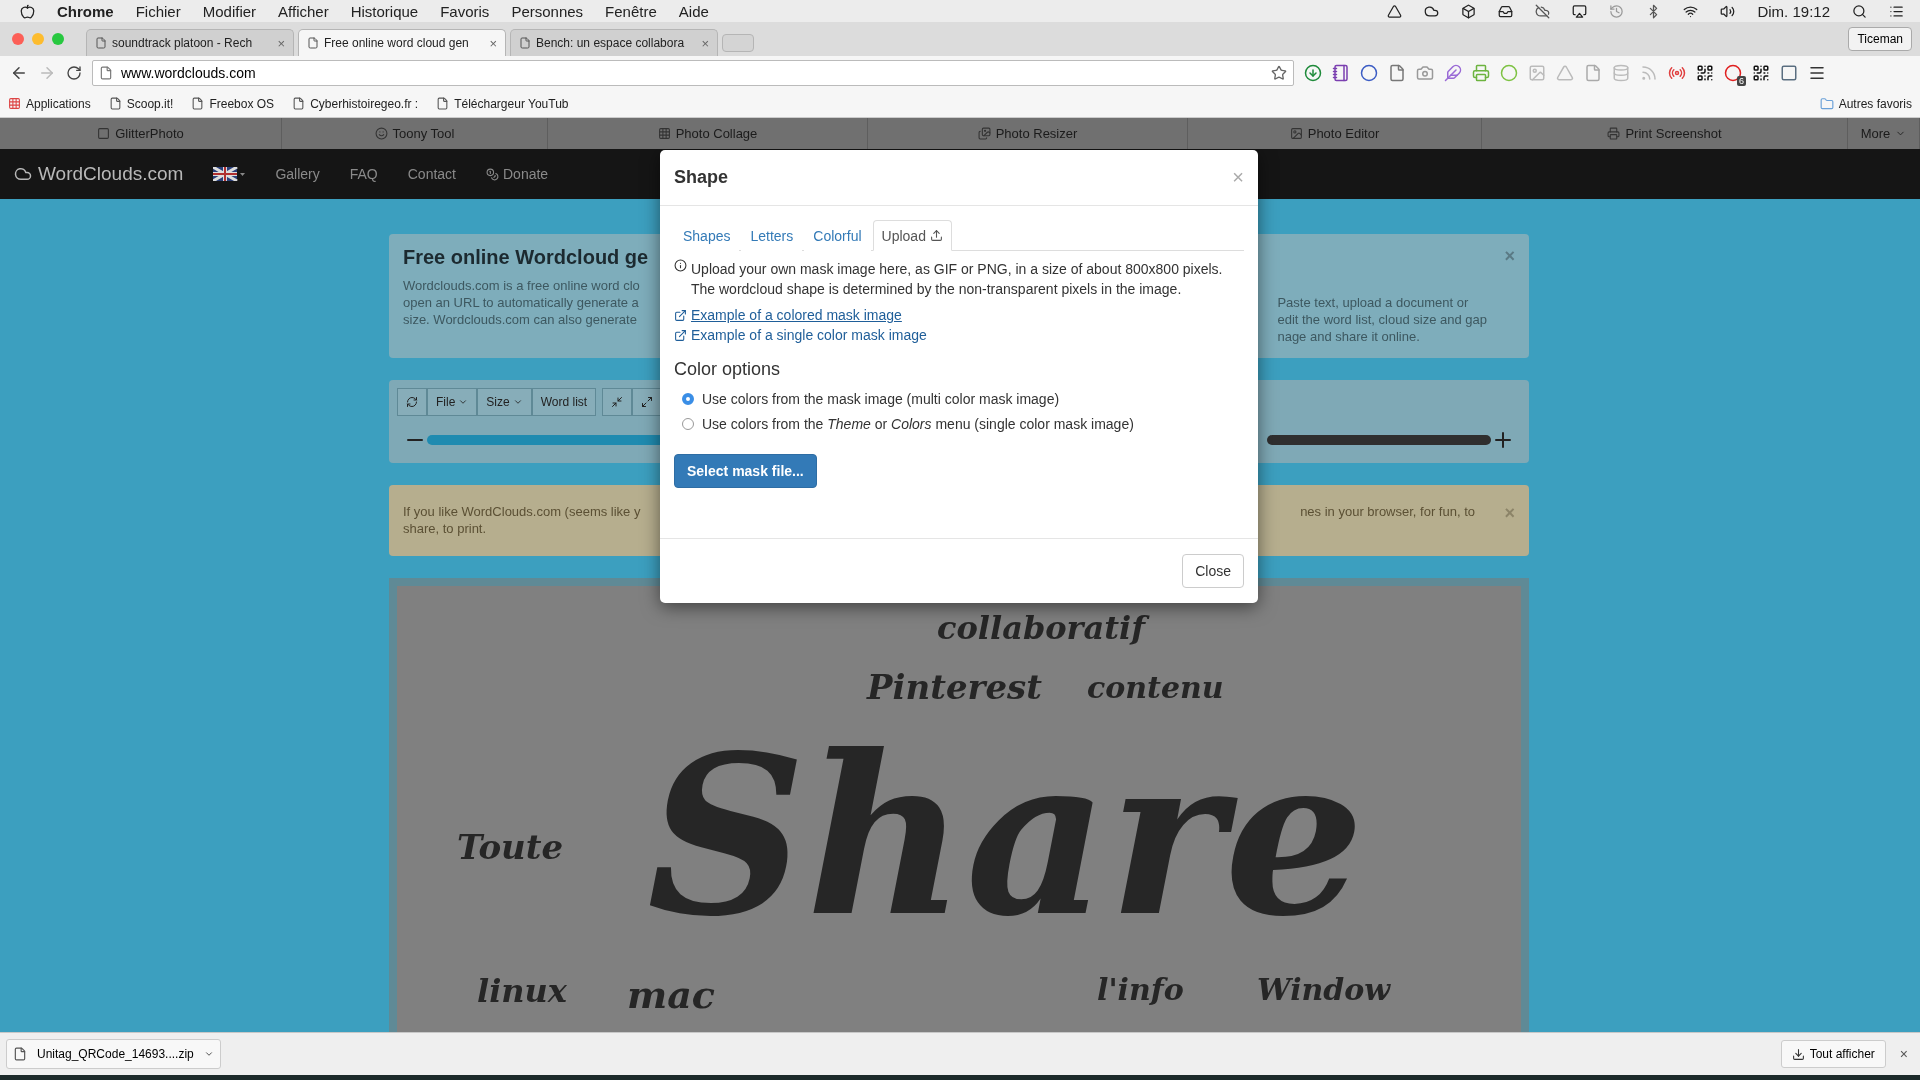 The image size is (1920, 1080). I want to click on browser-tab: Free online word cloud gen ×, so click(402, 42).